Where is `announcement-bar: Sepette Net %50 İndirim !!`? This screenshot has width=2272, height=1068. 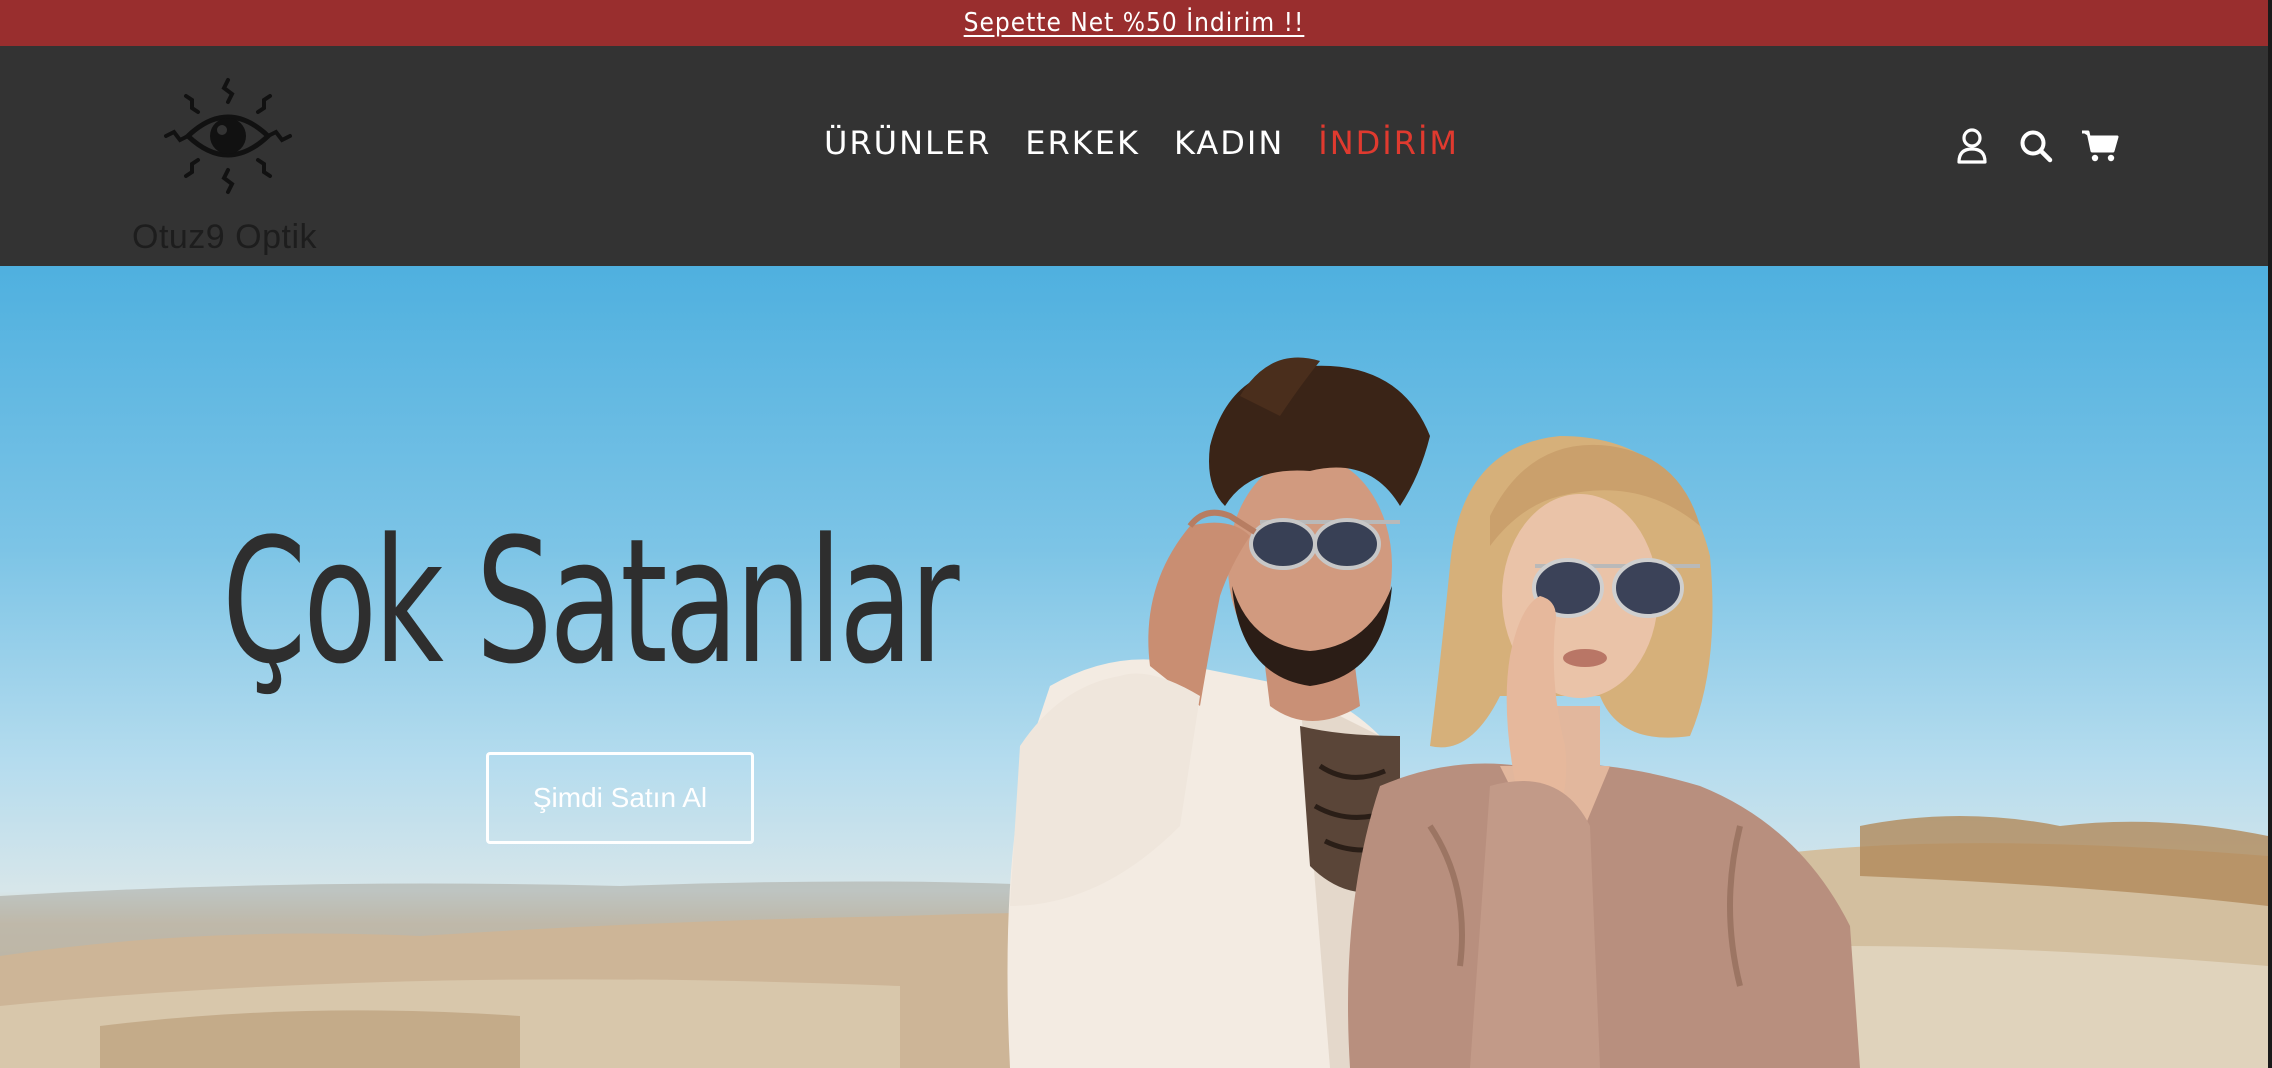
announcement-bar: Sepette Net %50 İndirim !! is located at coordinates (1134, 23).